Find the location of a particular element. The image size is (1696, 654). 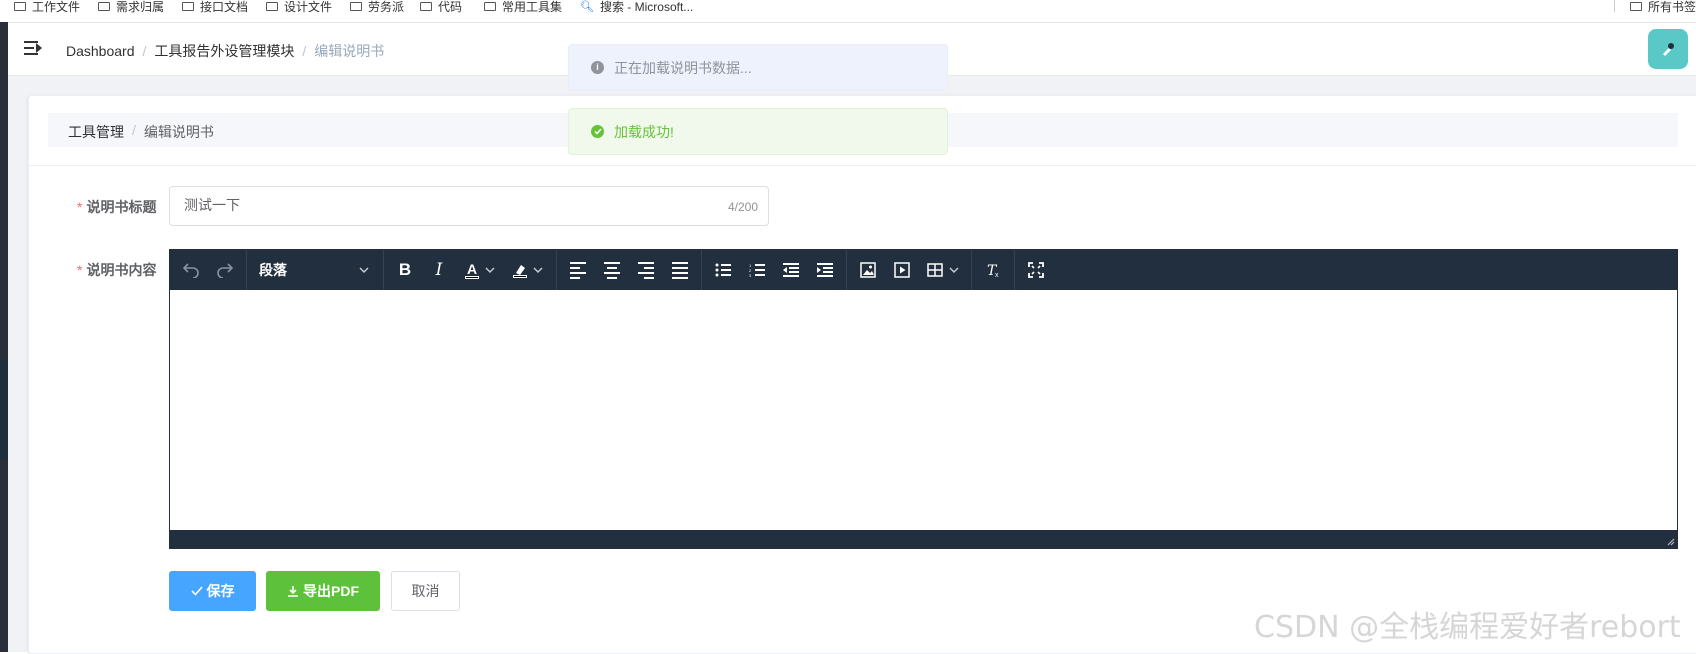

bookmark-item: 设计文件 is located at coordinates (299, 8).